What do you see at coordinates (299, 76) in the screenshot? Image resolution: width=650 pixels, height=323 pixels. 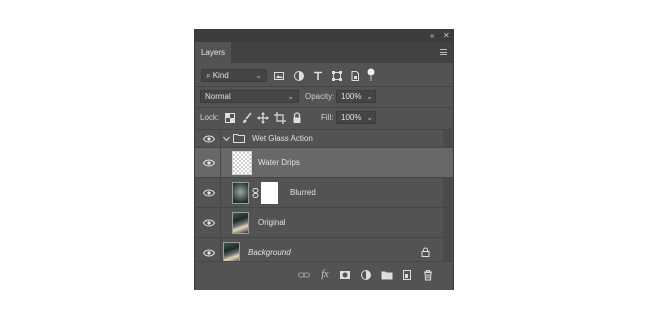 I see `adjustment-filter-icon` at bounding box center [299, 76].